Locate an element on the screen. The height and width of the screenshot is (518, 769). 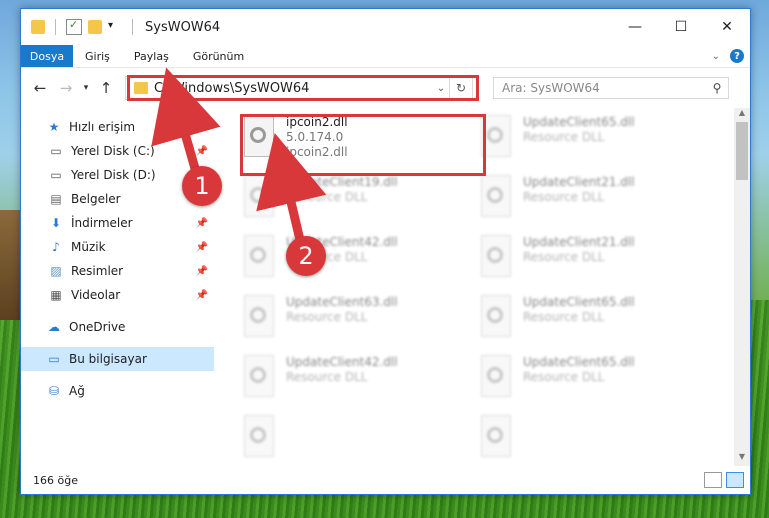
up-button: ↑ is located at coordinates (106, 88).